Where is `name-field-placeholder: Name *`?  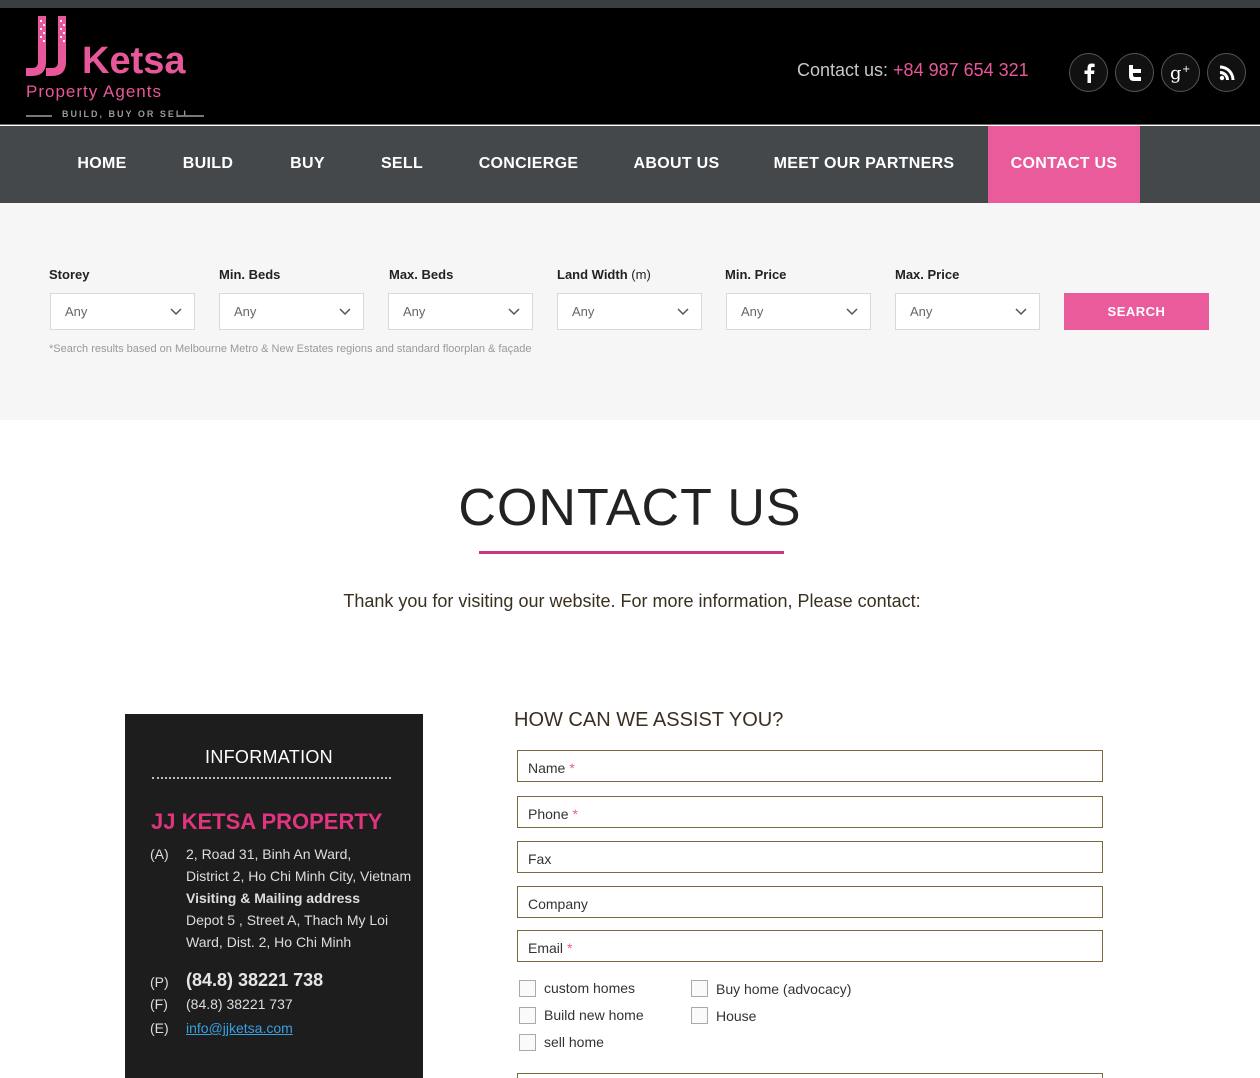 name-field-placeholder: Name * is located at coordinates (551, 768).